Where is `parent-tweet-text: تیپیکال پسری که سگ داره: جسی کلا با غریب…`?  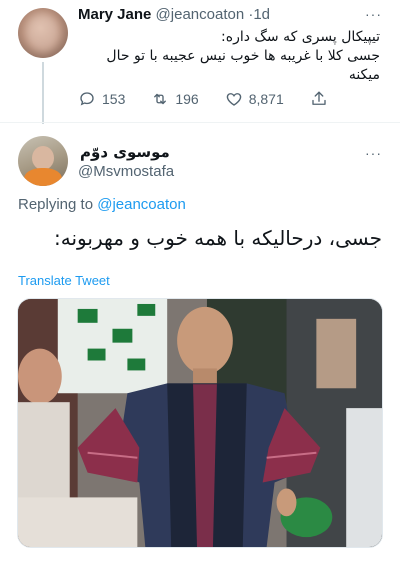 parent-tweet-text: تیپیکال پسری که سگ داره: جسی کلا با غریب… is located at coordinates (243, 56).